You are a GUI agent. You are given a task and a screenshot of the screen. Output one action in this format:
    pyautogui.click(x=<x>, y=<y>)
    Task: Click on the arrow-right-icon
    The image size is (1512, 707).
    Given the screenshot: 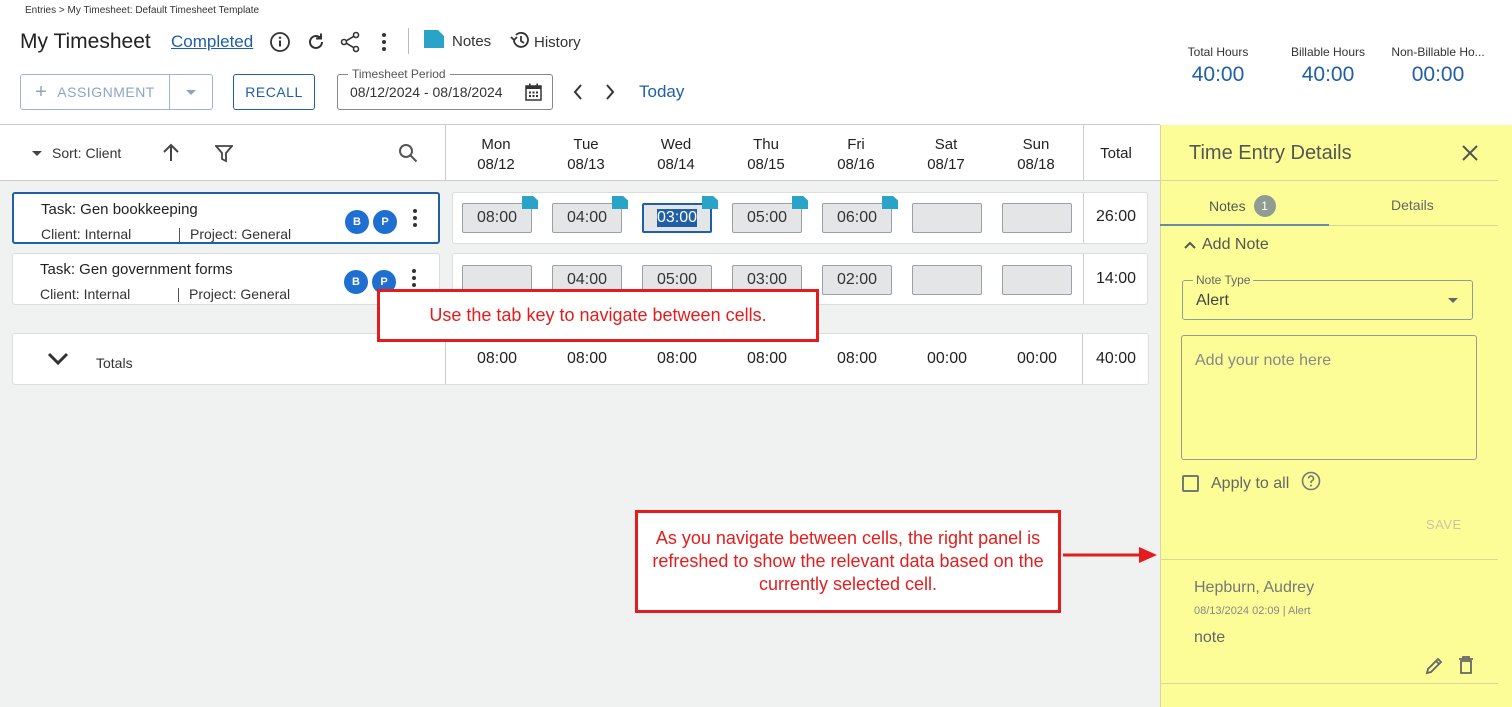 What is the action you would take?
    pyautogui.click(x=1111, y=557)
    